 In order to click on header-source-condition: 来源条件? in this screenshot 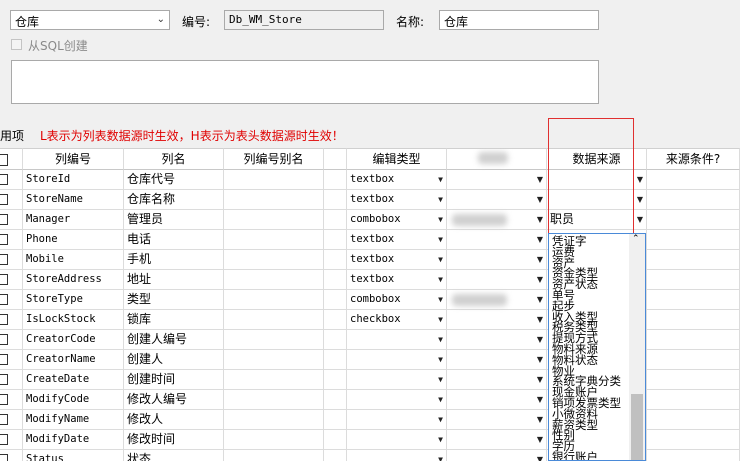, I will do `click(693, 159)`.